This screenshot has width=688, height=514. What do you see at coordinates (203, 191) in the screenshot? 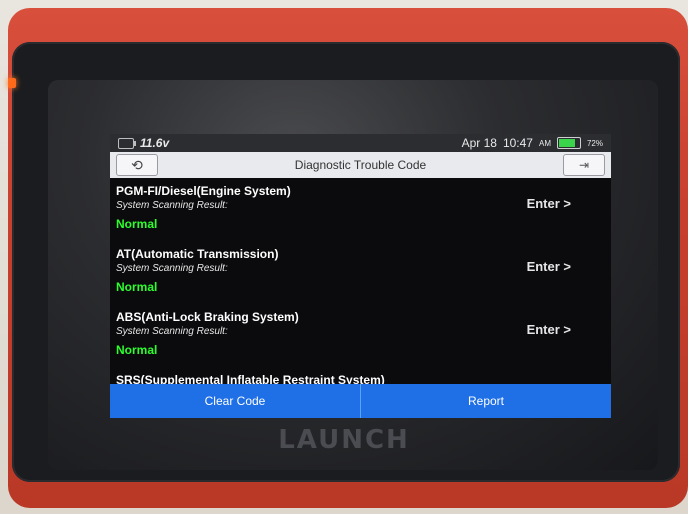
I see `system-name: PGM-FI/Diesel(Engine System)` at bounding box center [203, 191].